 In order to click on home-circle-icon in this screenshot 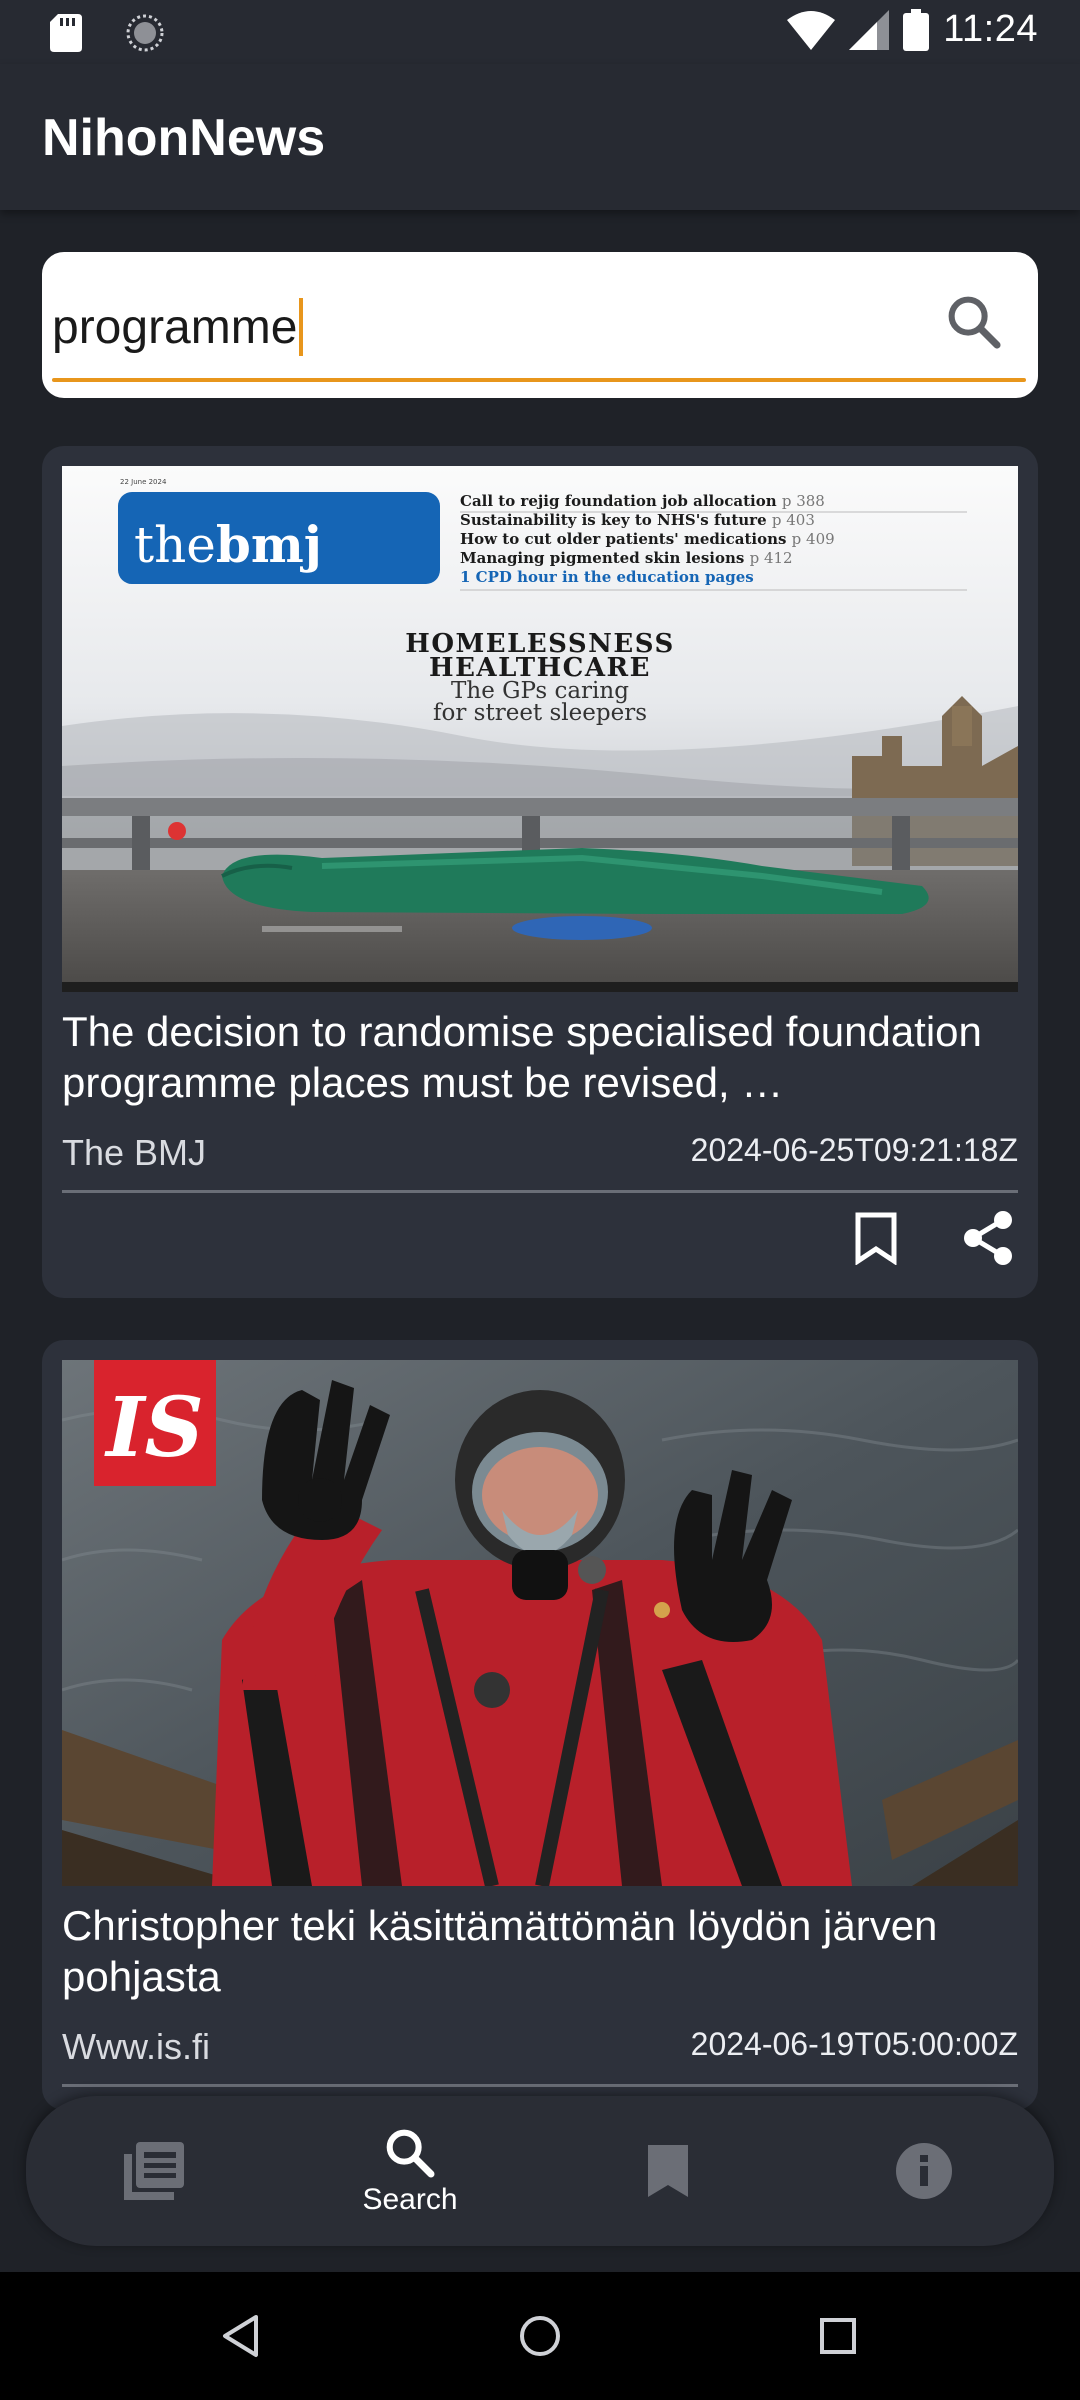, I will do `click(540, 2336)`.